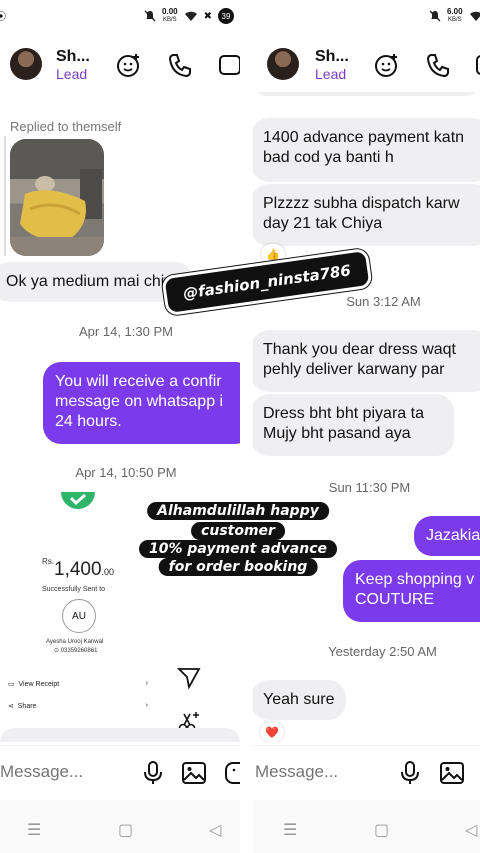 The height and width of the screenshot is (853, 480). I want to click on dress-photo-image, so click(57, 197).